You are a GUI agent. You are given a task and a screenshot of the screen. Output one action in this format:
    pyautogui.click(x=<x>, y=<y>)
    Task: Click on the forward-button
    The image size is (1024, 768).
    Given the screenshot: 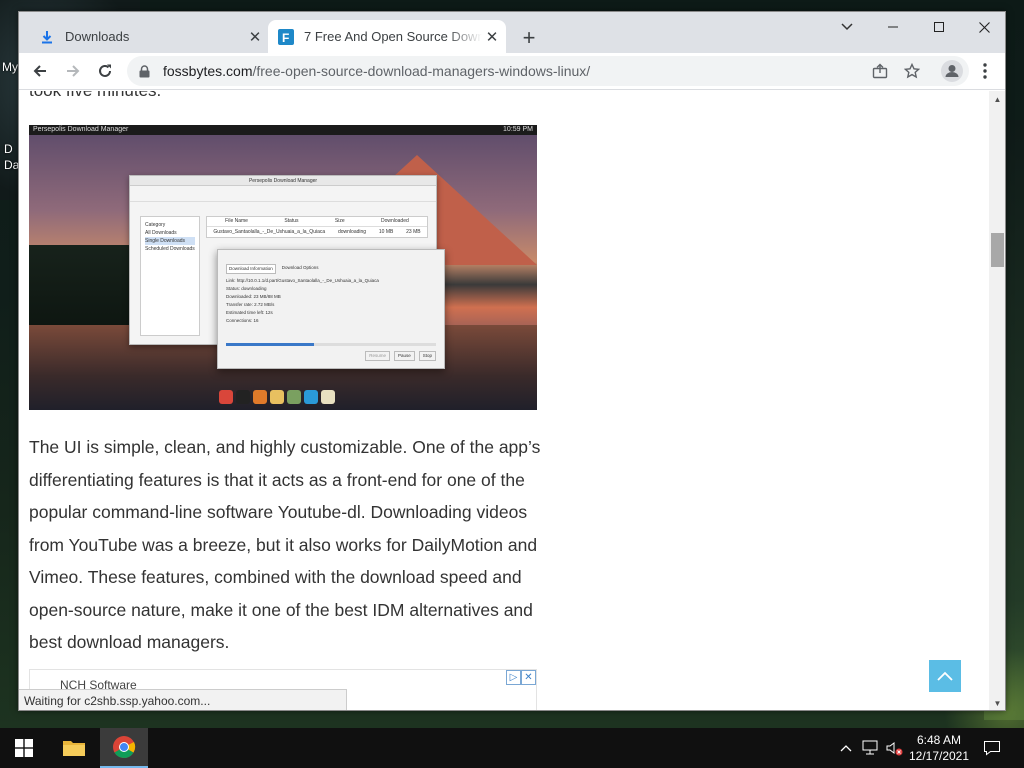 What is the action you would take?
    pyautogui.click(x=73, y=71)
    